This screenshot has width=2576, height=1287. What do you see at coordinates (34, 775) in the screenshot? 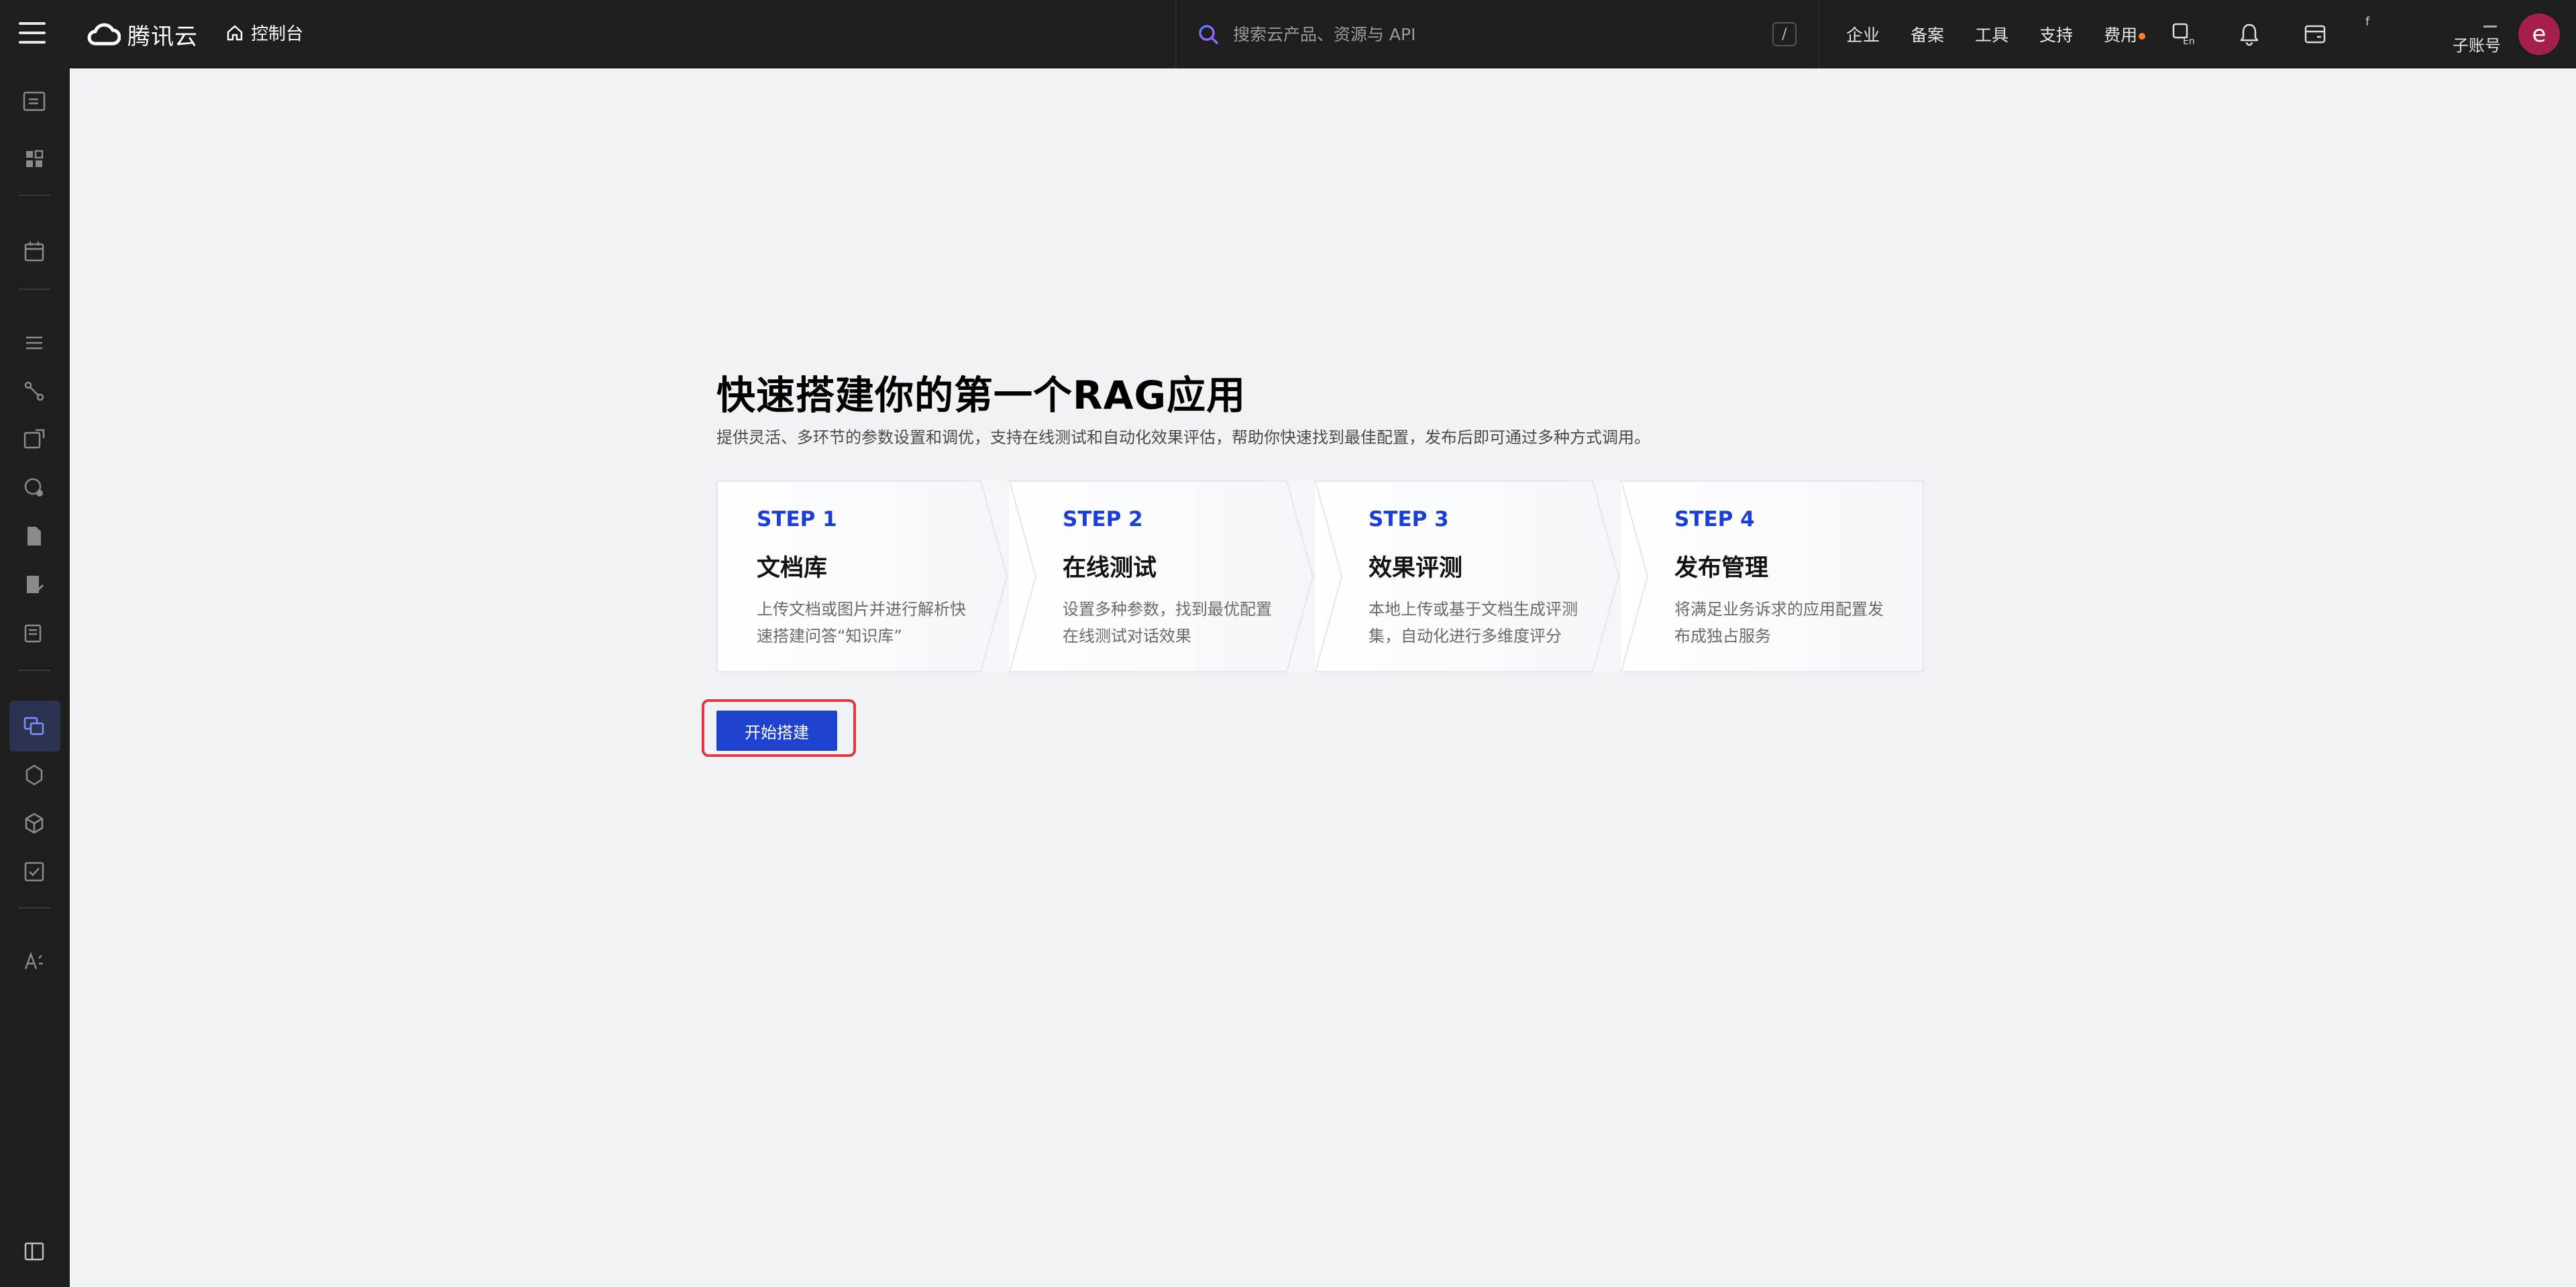
I see `puzzle-icon` at bounding box center [34, 775].